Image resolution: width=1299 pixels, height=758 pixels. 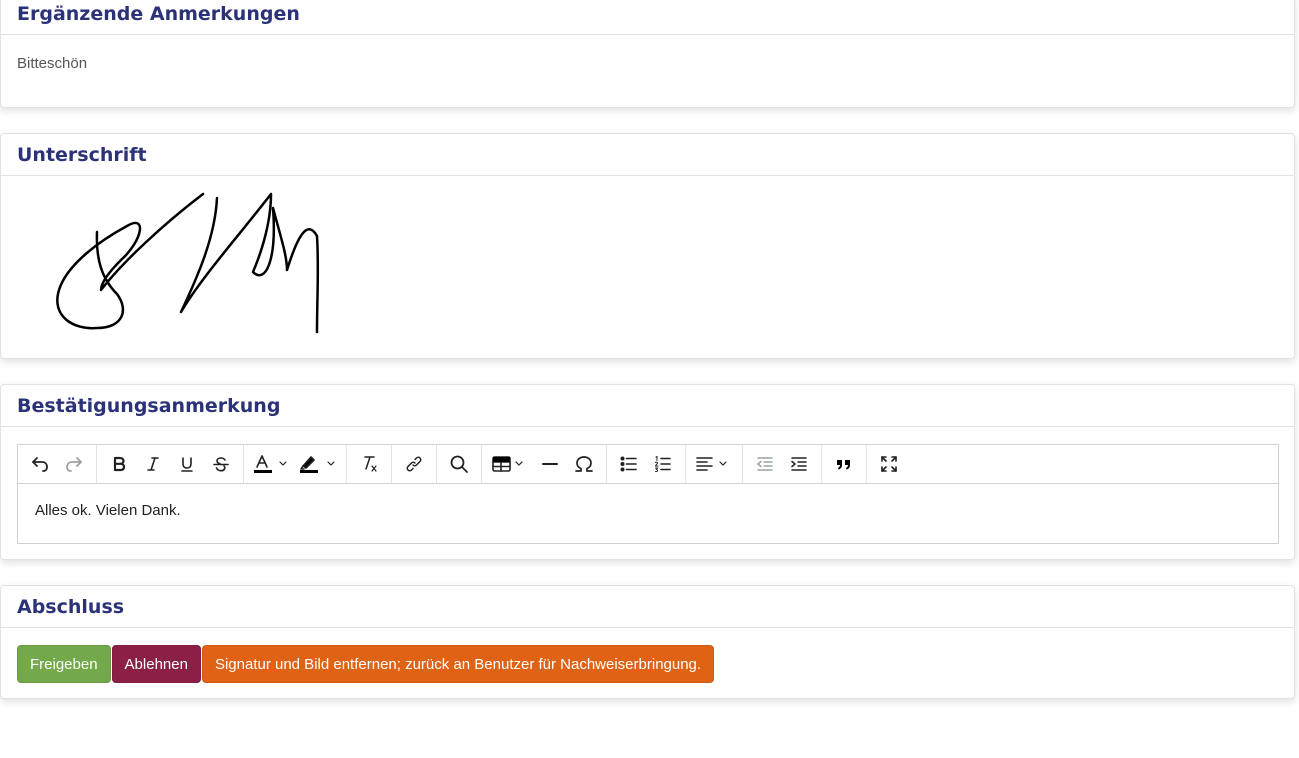 I want to click on numbered-list-button, so click(x=663, y=464).